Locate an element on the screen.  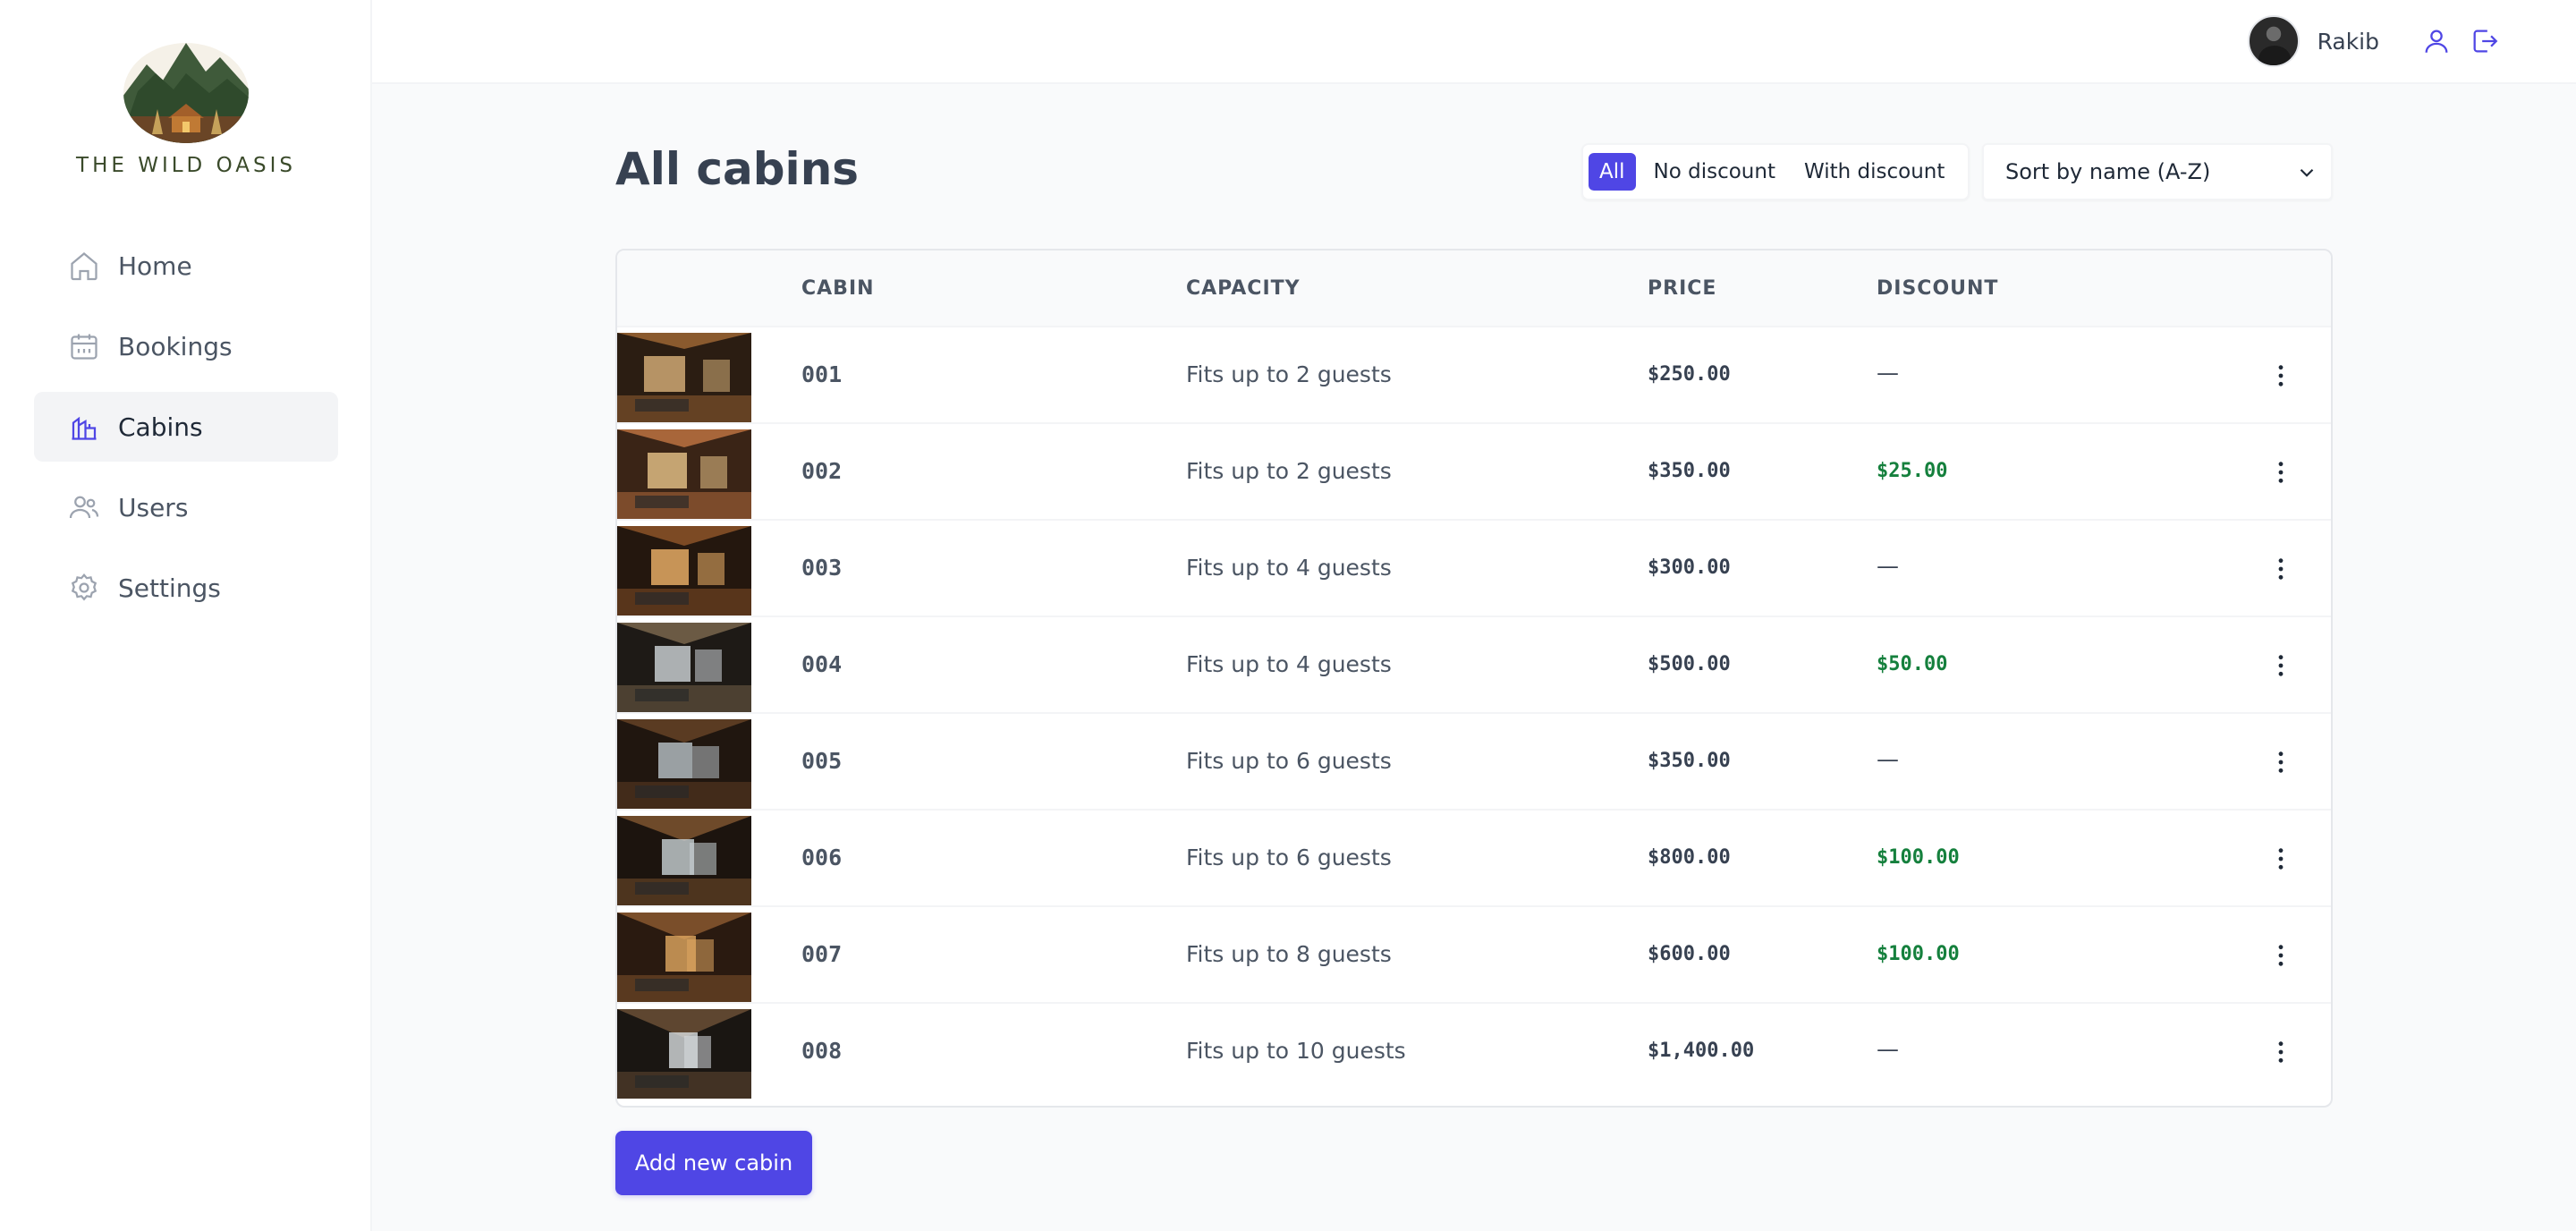
cabin-name: 008 is located at coordinates (822, 1051).